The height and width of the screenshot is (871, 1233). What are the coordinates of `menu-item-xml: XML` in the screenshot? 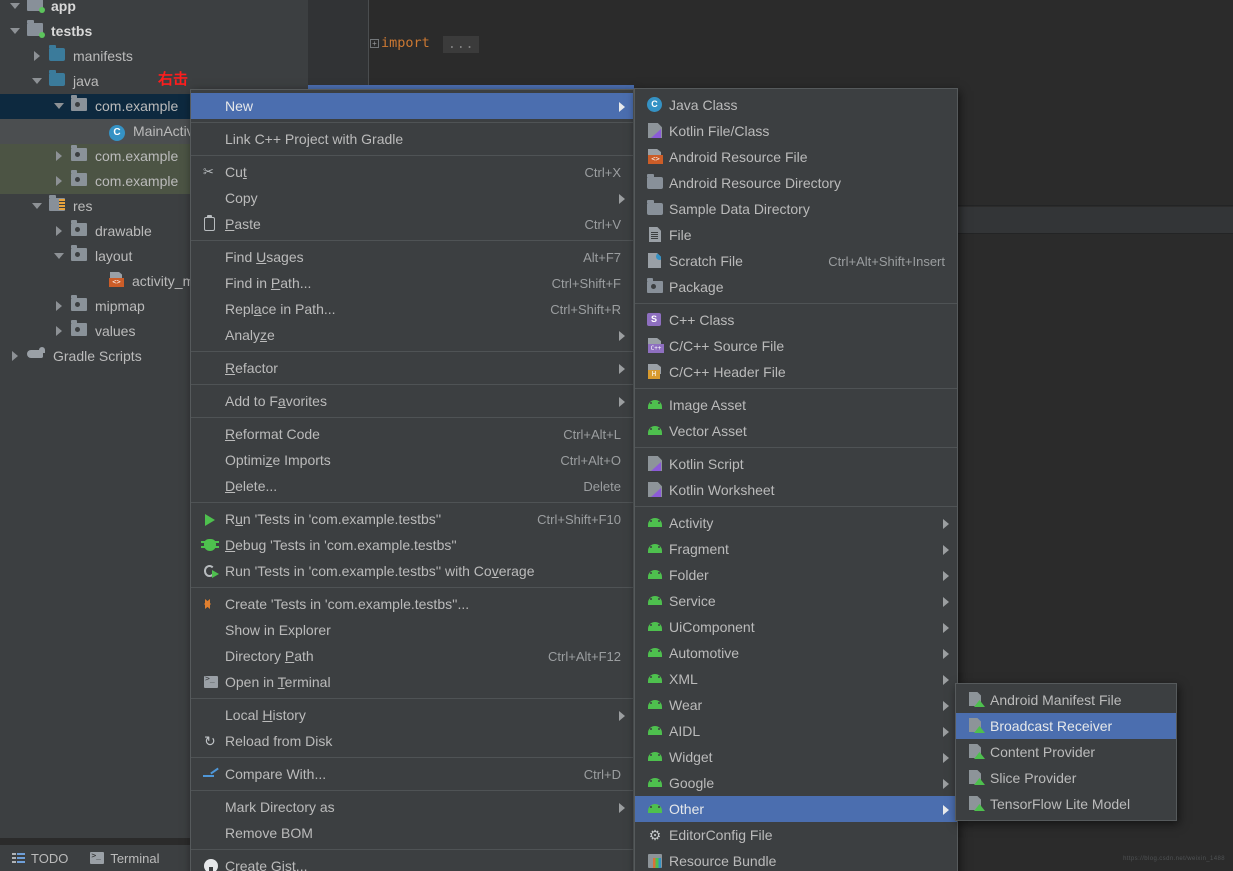 It's located at (796, 679).